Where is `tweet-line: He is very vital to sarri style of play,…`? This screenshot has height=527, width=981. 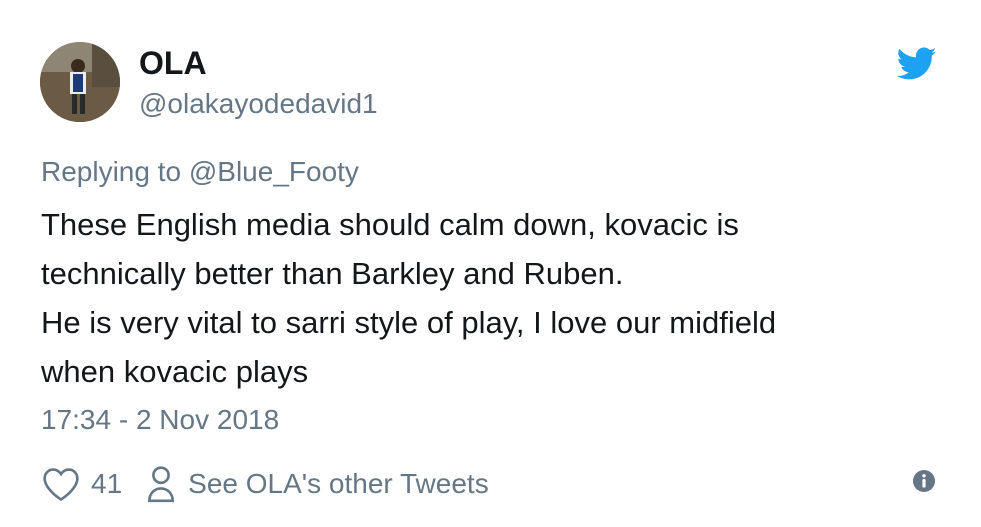
tweet-line: He is very vital to sarri style of play,… is located at coordinates (409, 322).